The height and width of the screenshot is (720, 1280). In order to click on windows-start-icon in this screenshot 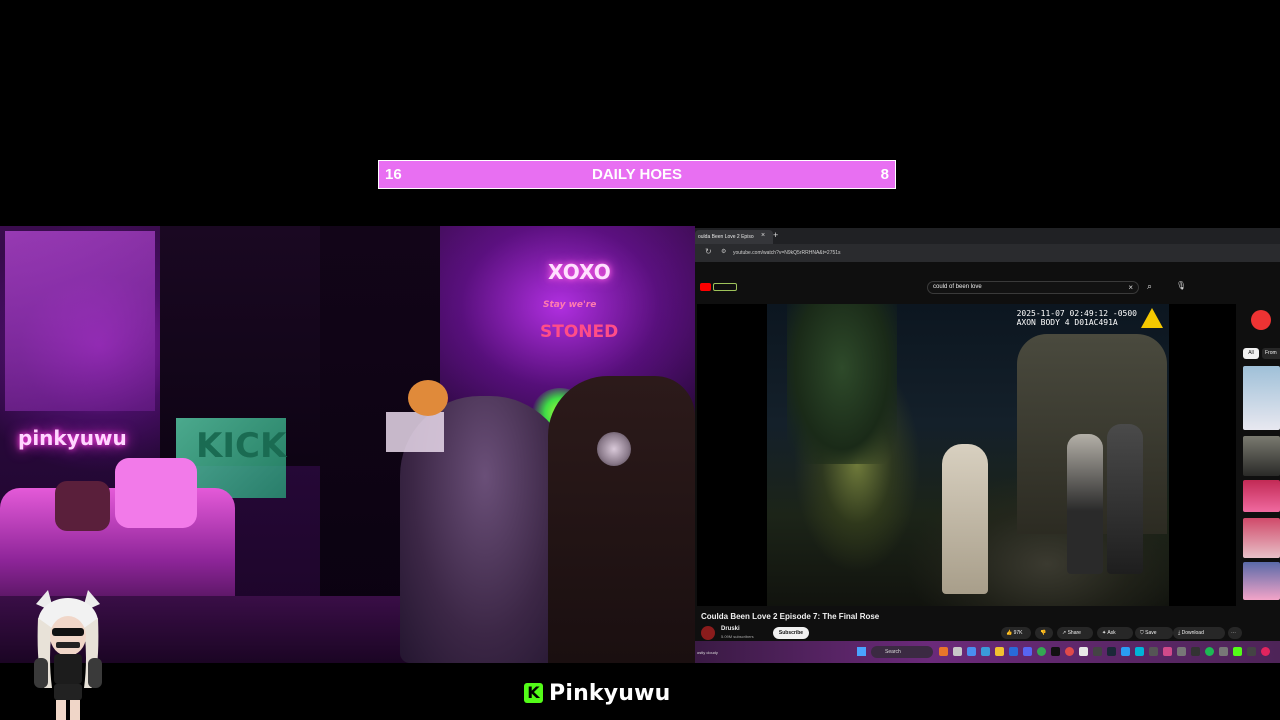, I will do `click(861, 651)`.